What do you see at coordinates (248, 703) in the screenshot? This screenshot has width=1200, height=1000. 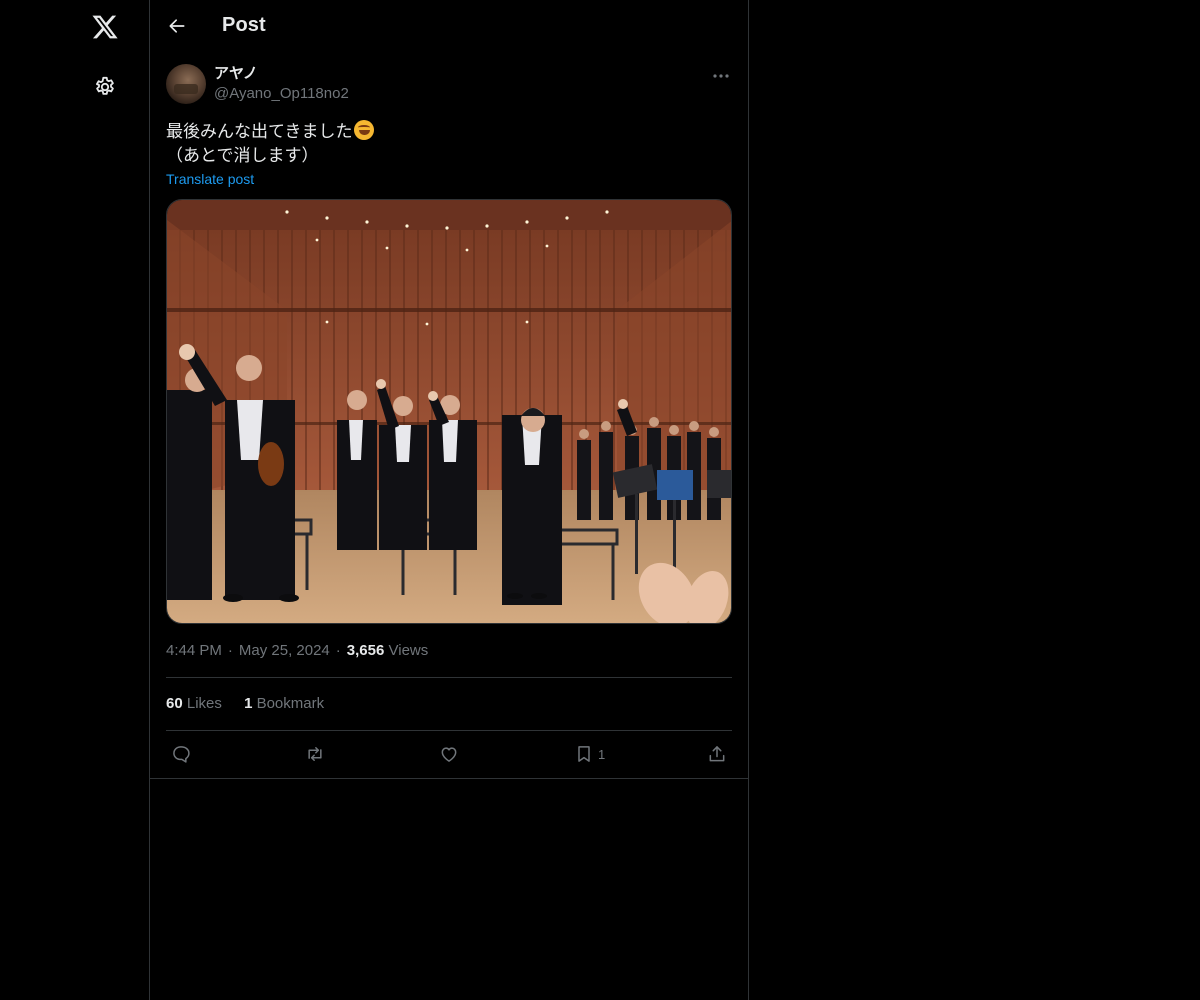 I see `bookmarks-count: 1` at bounding box center [248, 703].